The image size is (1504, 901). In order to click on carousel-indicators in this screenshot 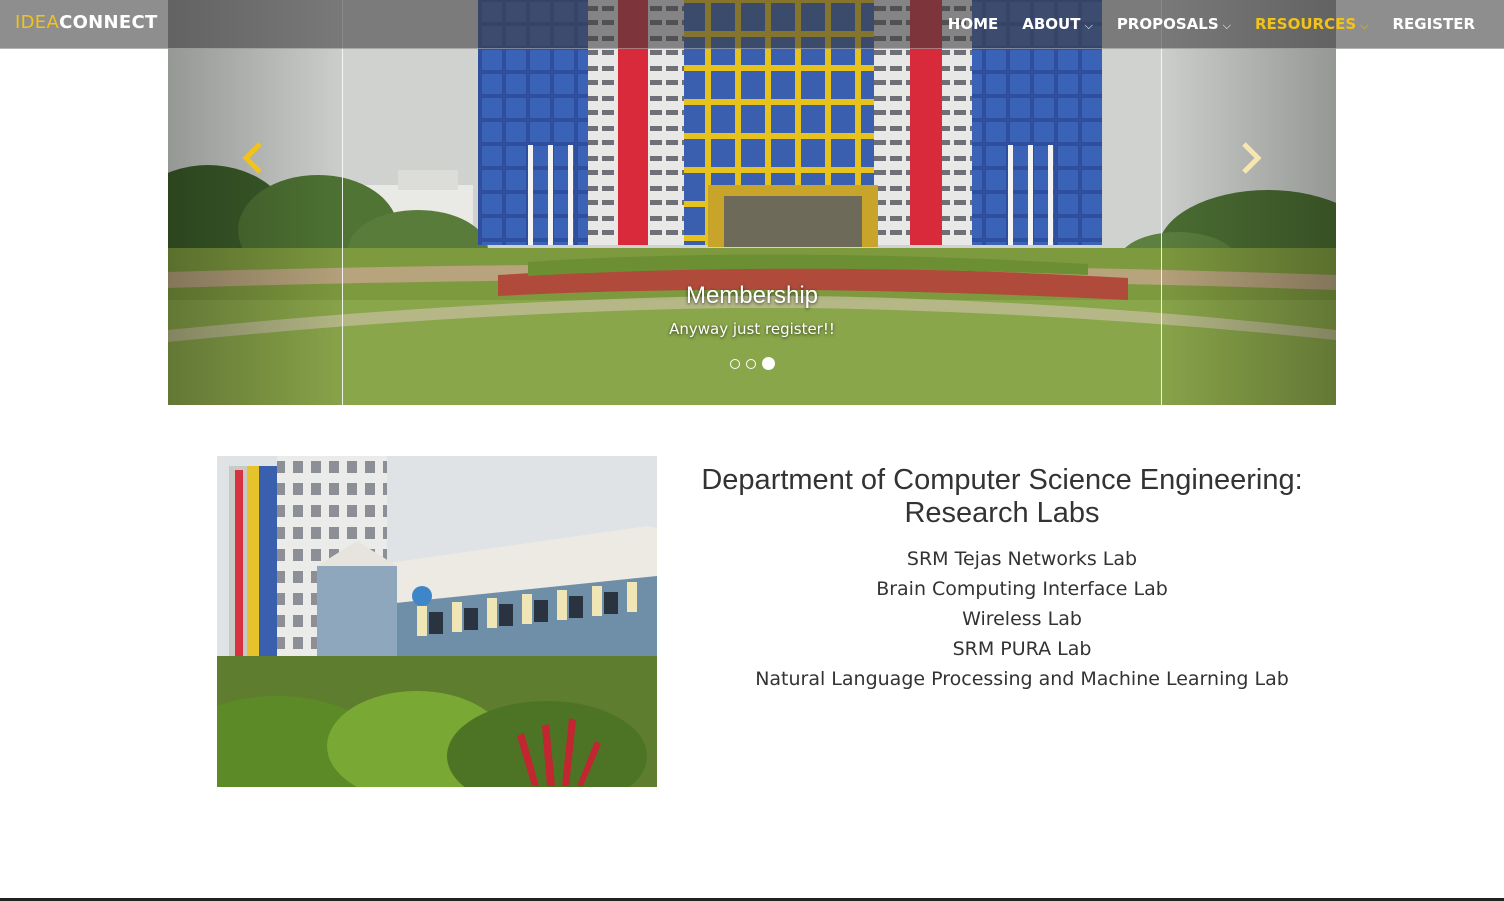, I will do `click(752, 363)`.